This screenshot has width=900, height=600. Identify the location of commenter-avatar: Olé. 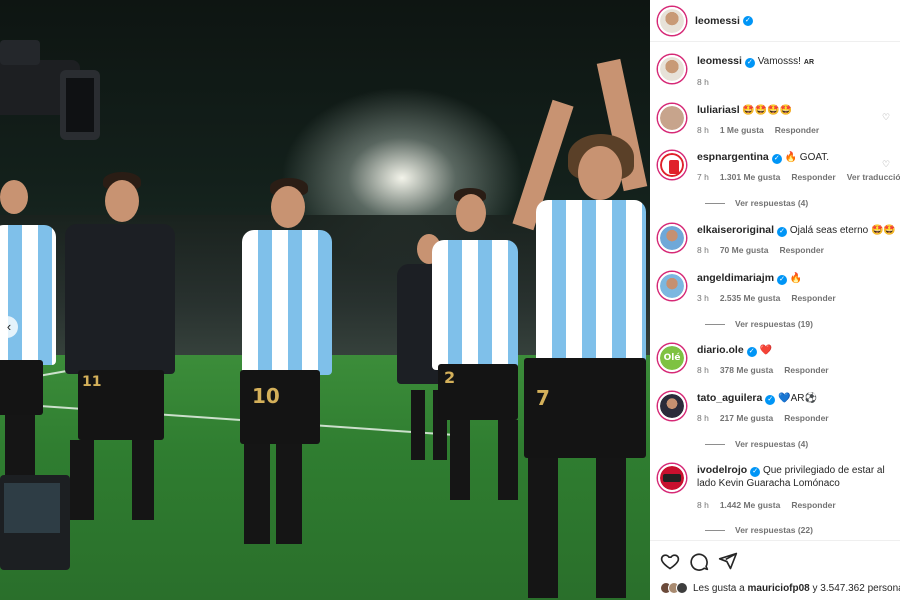
(672, 358).